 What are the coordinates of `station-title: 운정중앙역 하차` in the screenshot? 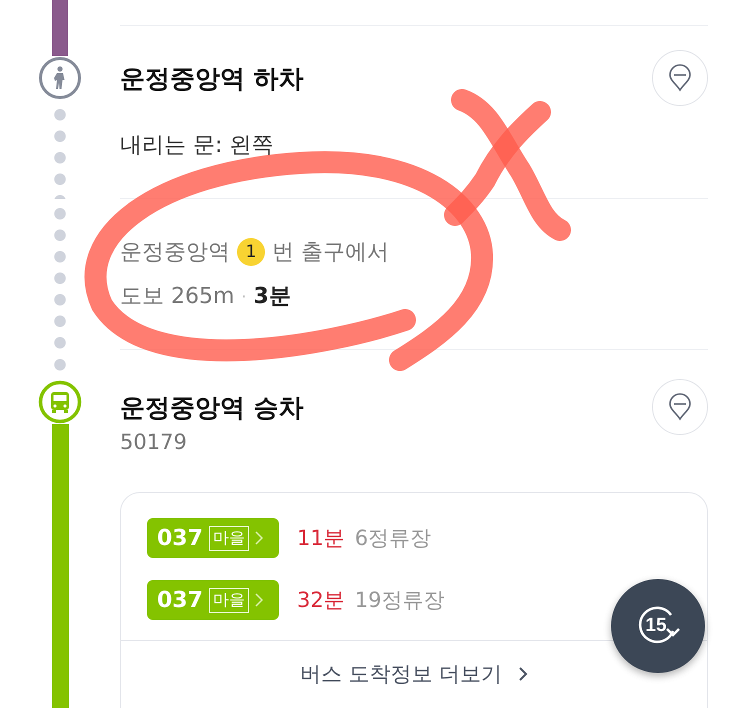 It's located at (212, 78).